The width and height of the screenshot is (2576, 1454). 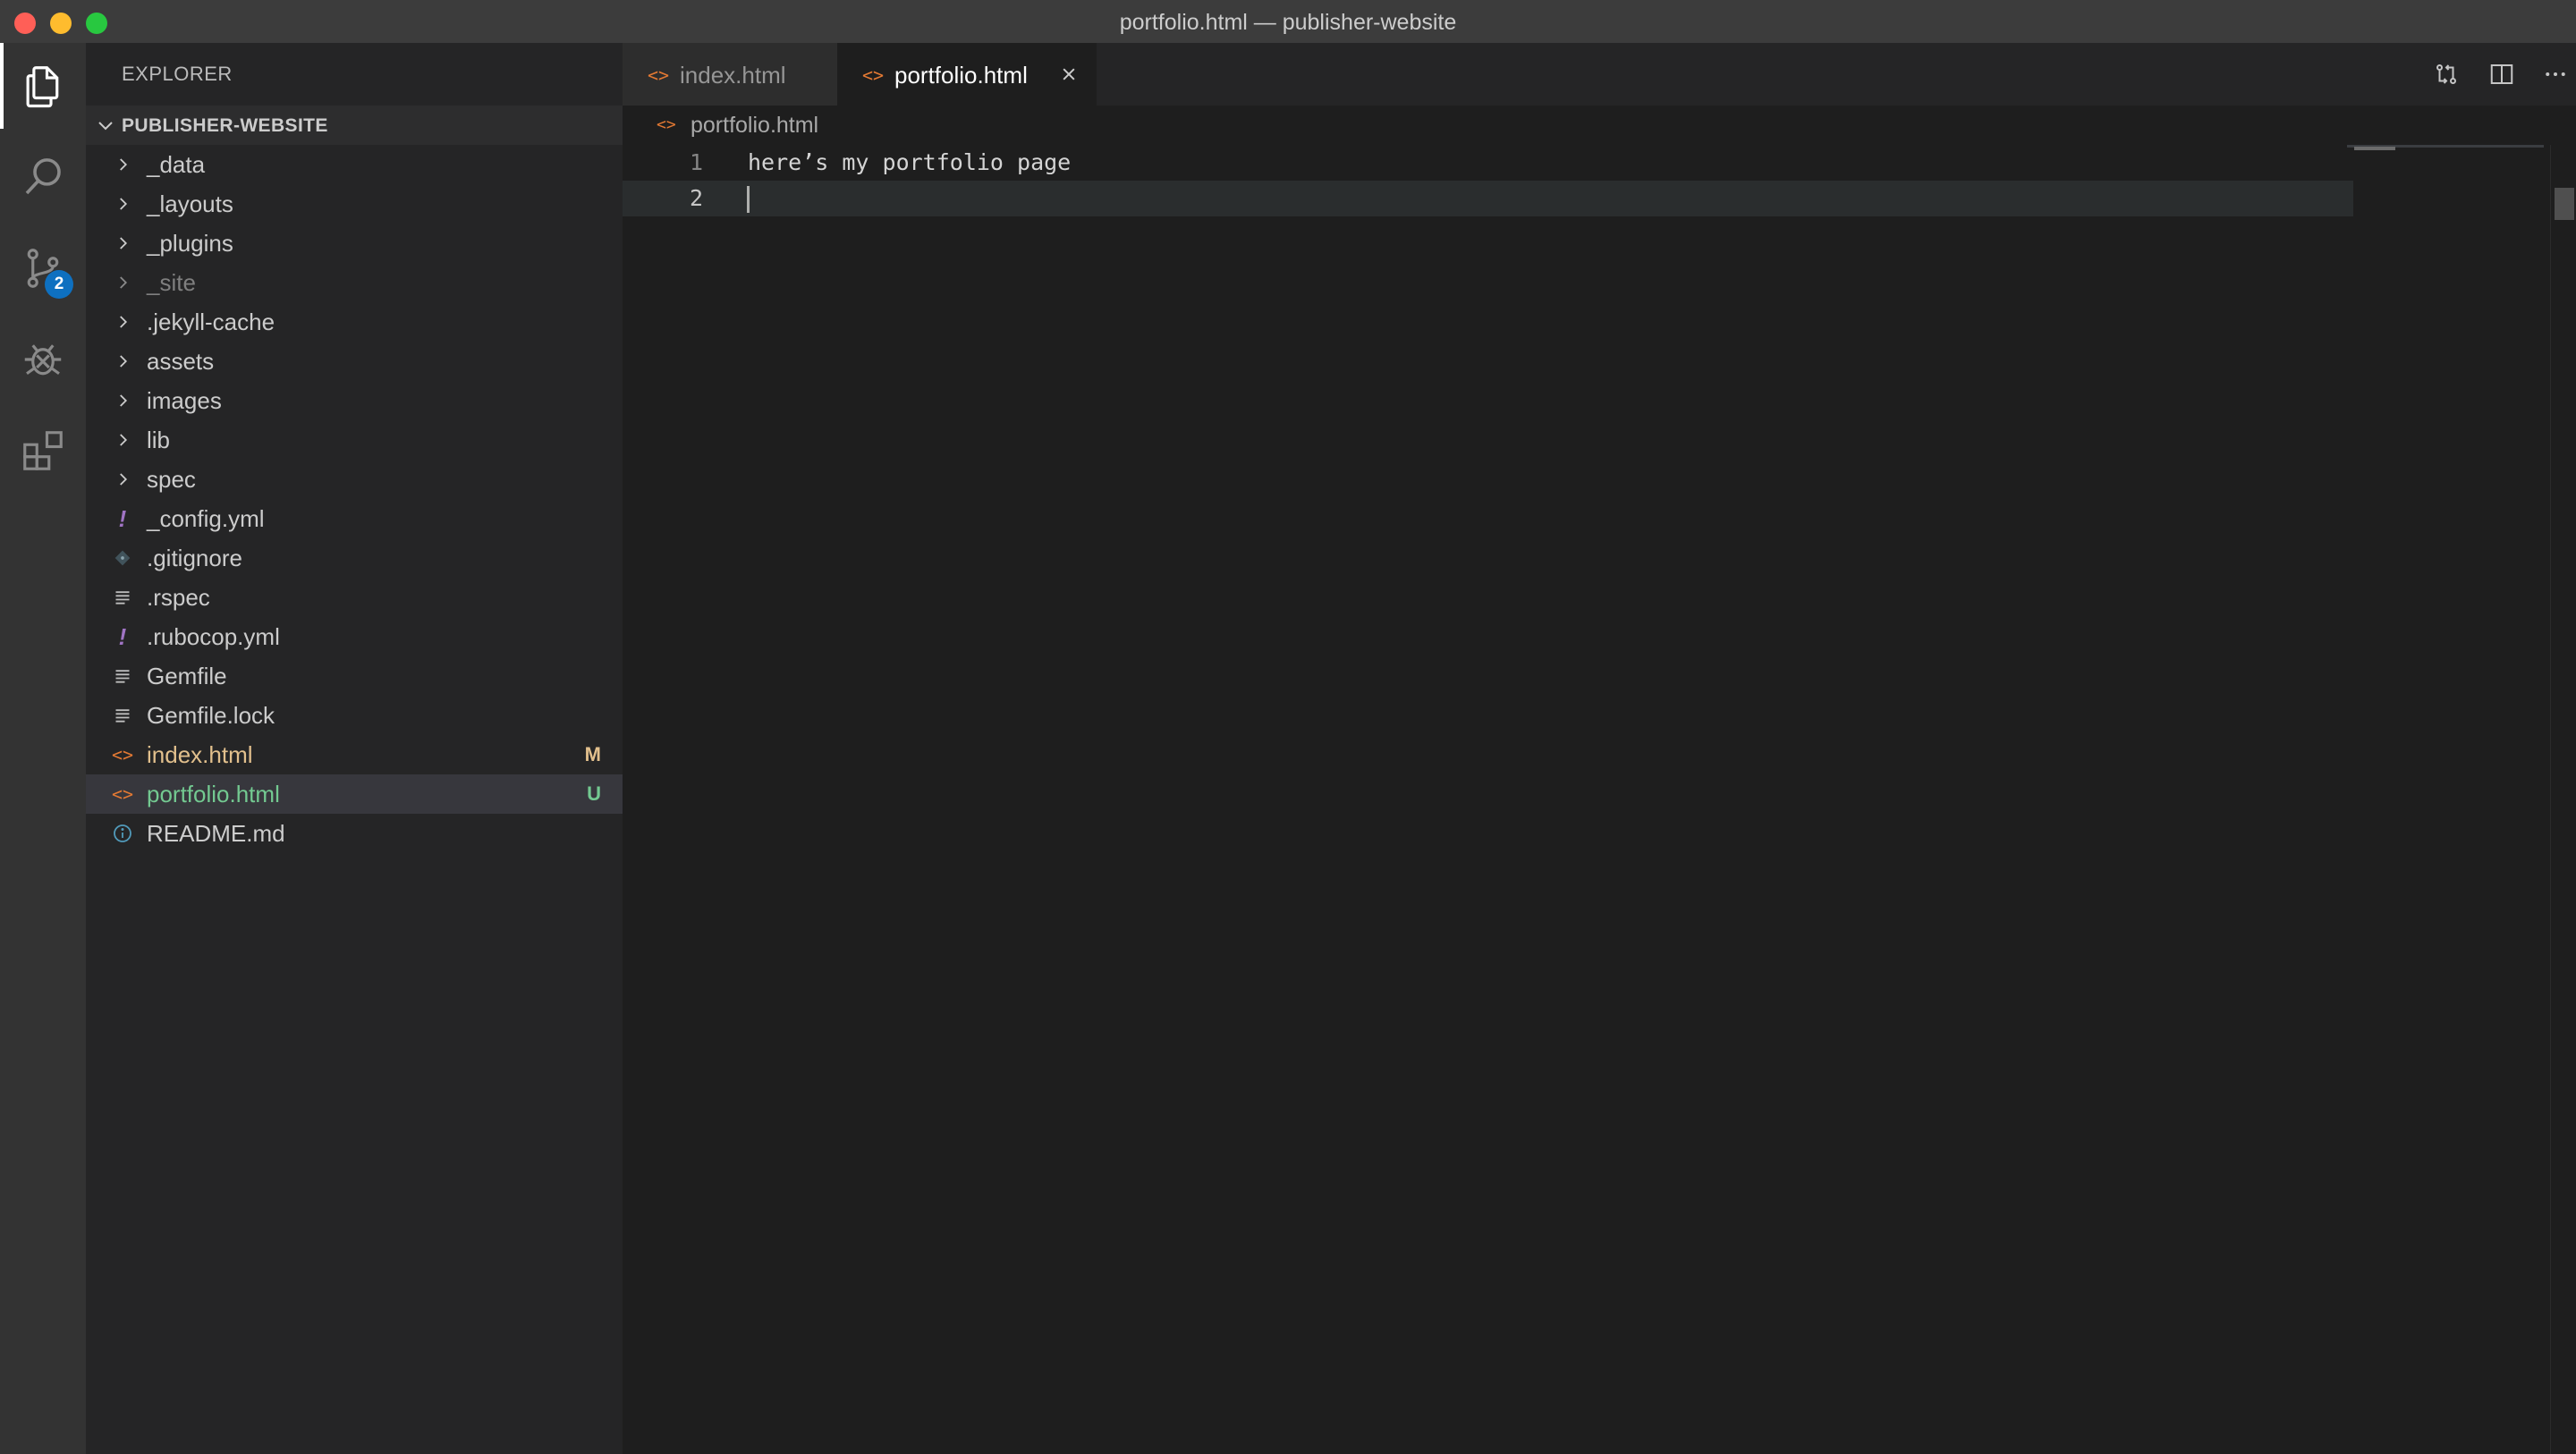 What do you see at coordinates (2446, 74) in the screenshot?
I see `open-changes-icon` at bounding box center [2446, 74].